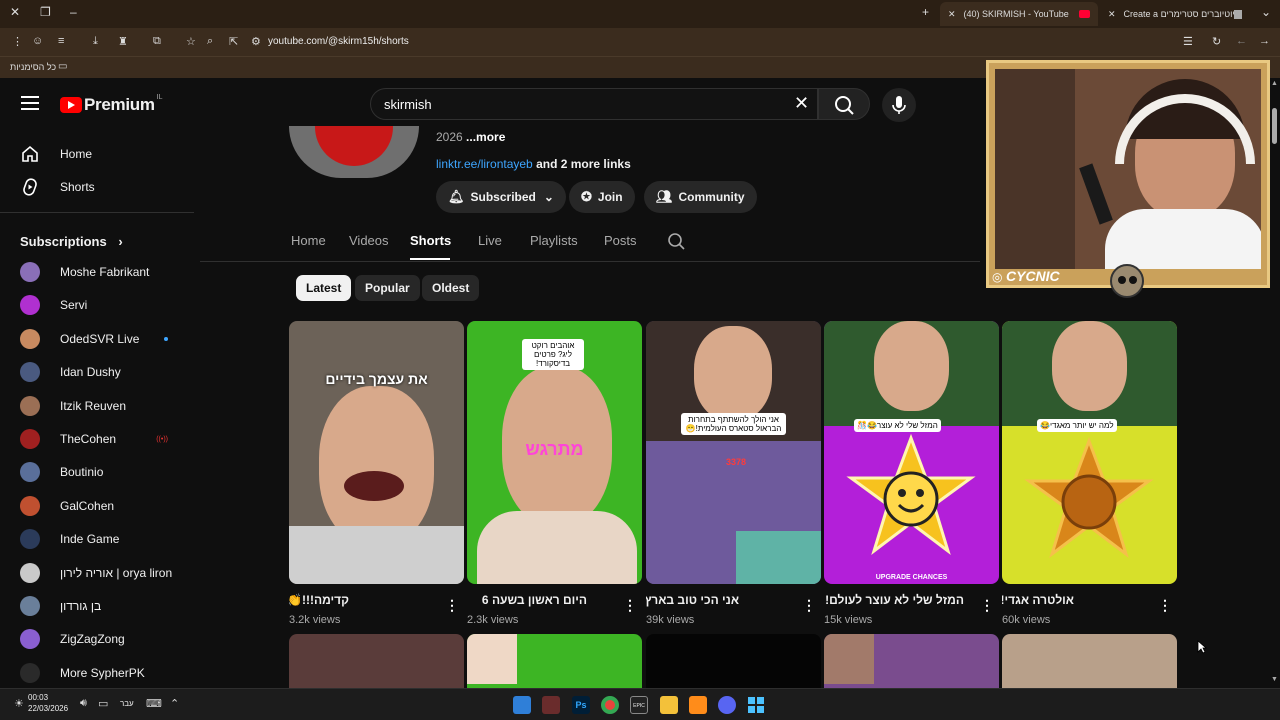 The width and height of the screenshot is (1280, 720). I want to click on tab-playlists: Playlists, so click(554, 240).